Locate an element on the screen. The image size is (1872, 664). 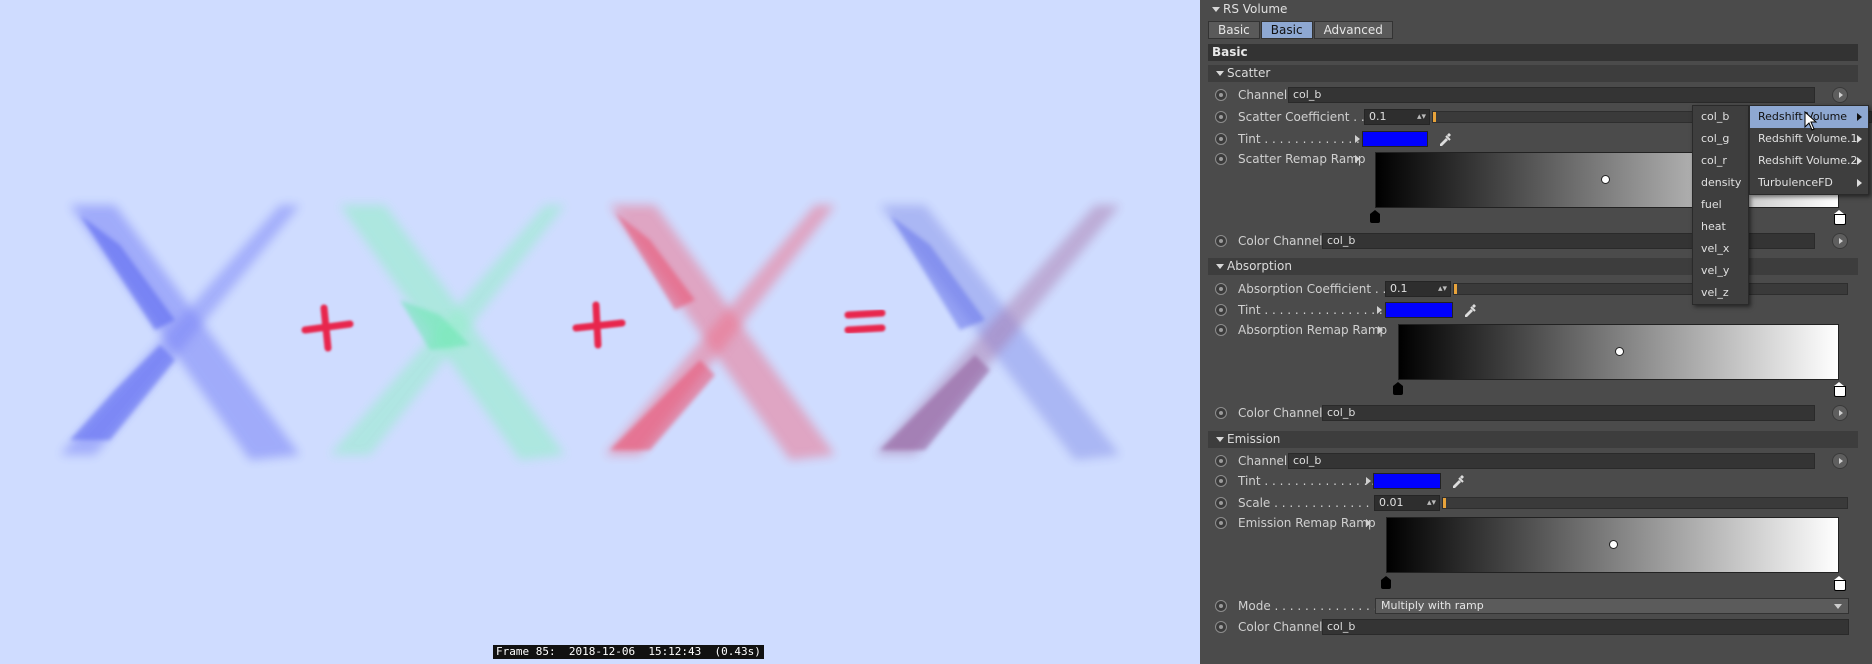
scatter-channel-field: col_b is located at coordinates (1551, 95).